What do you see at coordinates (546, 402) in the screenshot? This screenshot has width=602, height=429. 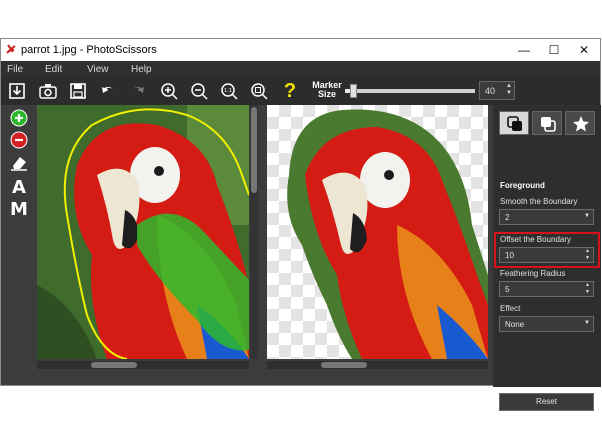 I see `reset-button: Reset` at bounding box center [546, 402].